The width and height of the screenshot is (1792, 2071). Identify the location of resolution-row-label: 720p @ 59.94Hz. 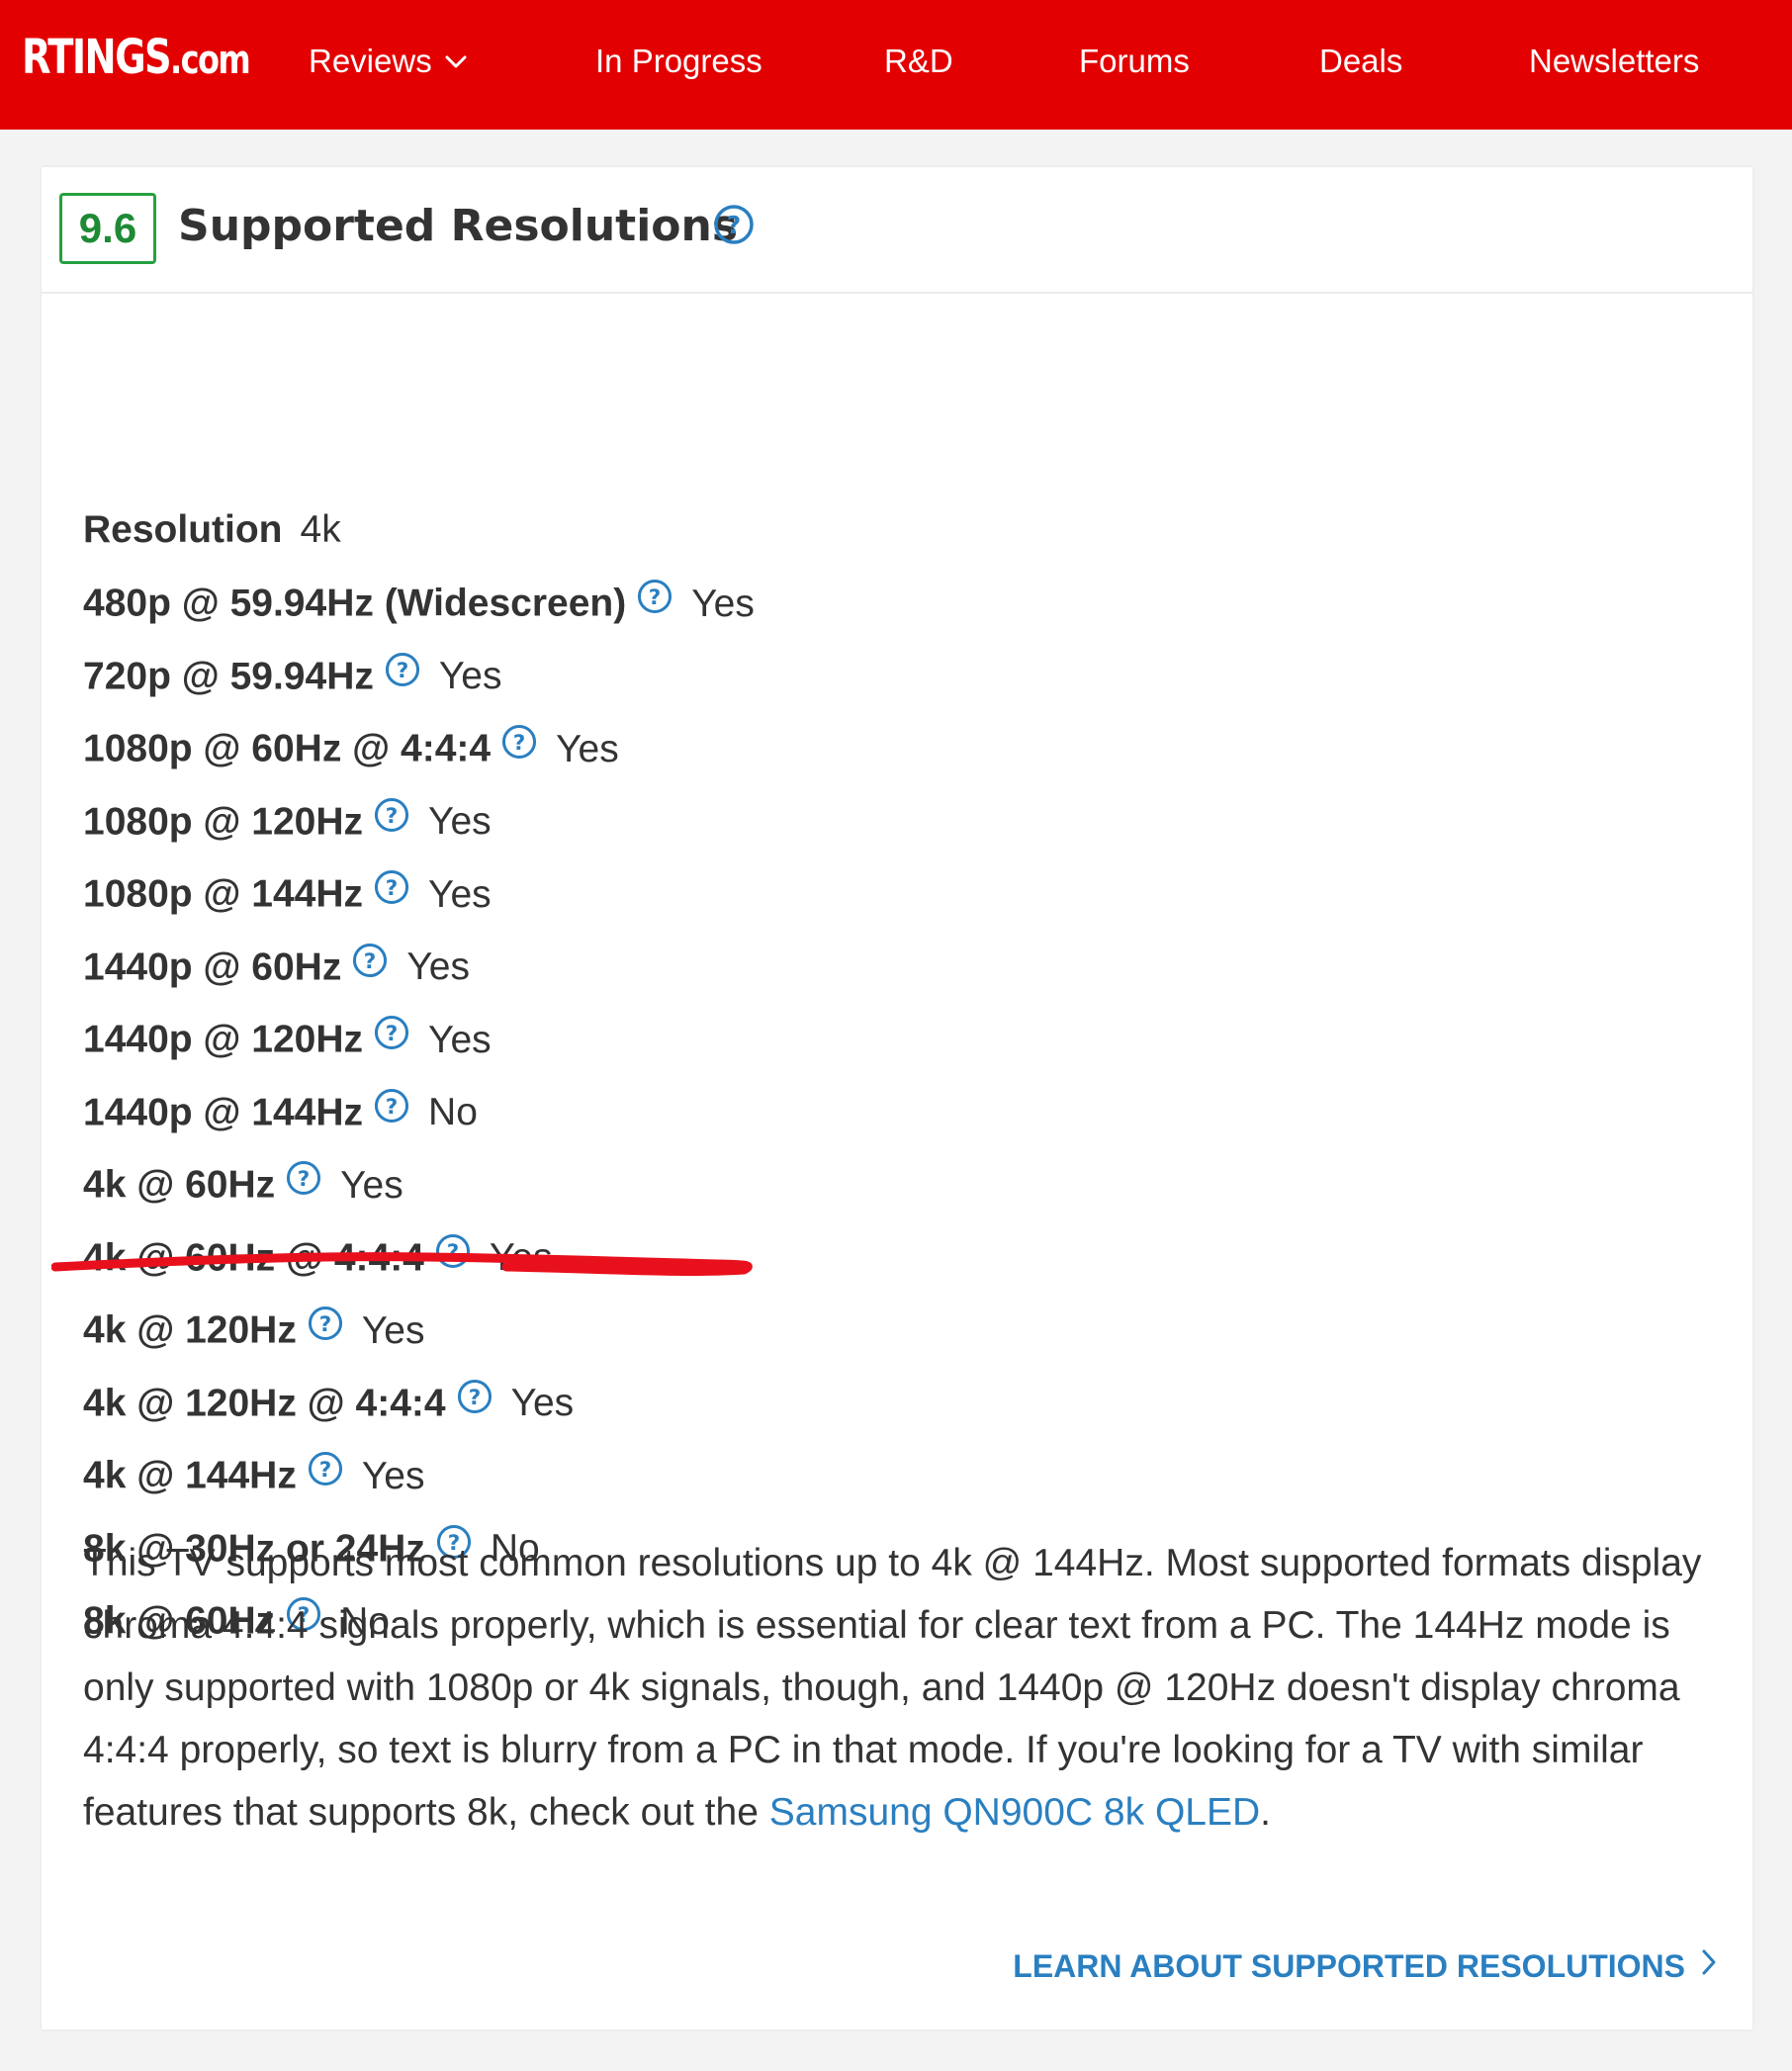
(228, 676).